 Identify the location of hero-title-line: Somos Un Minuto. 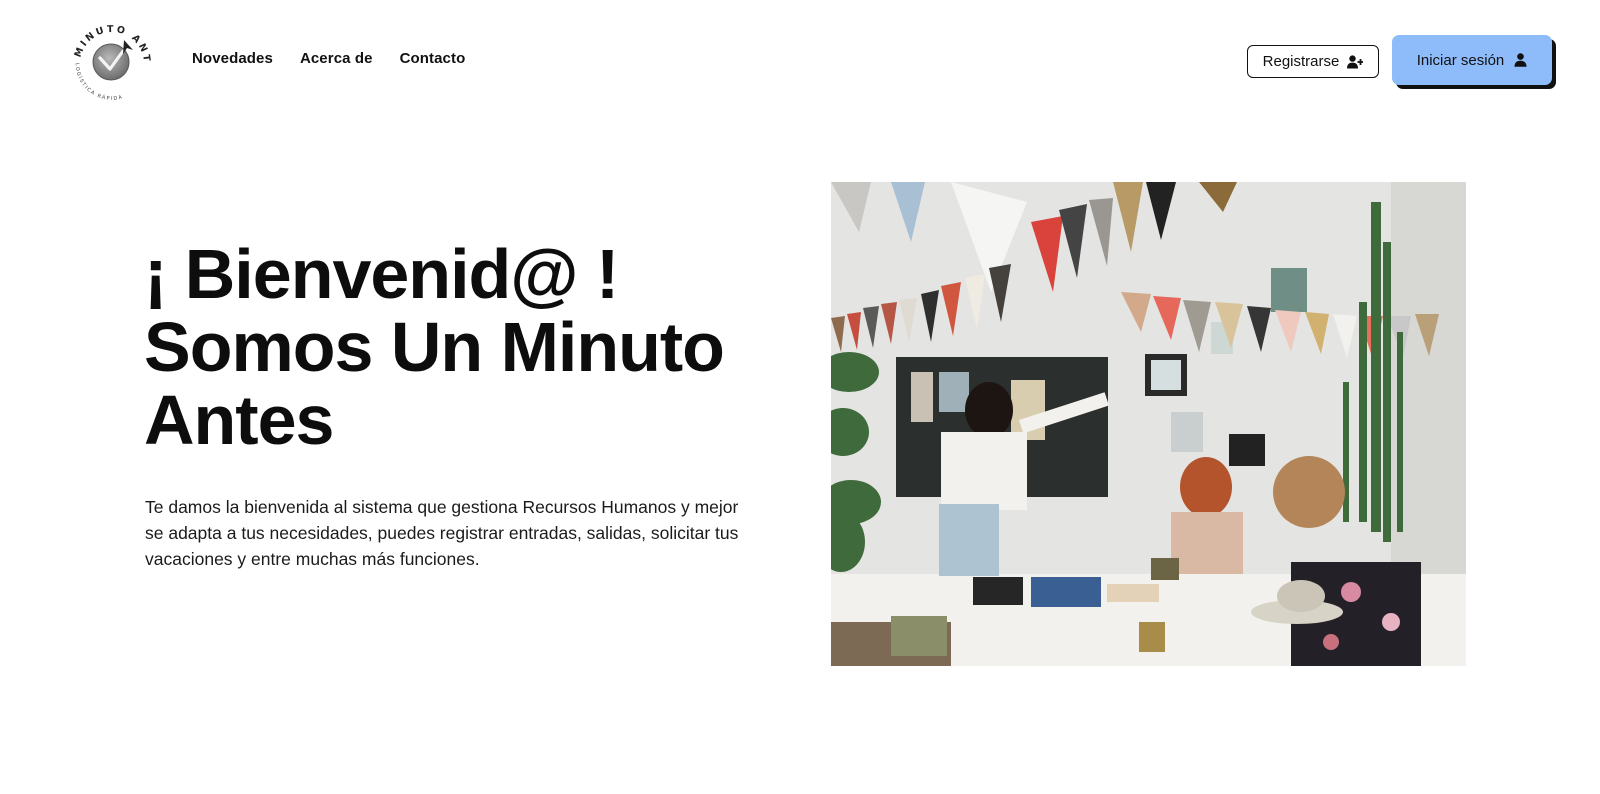
(434, 347).